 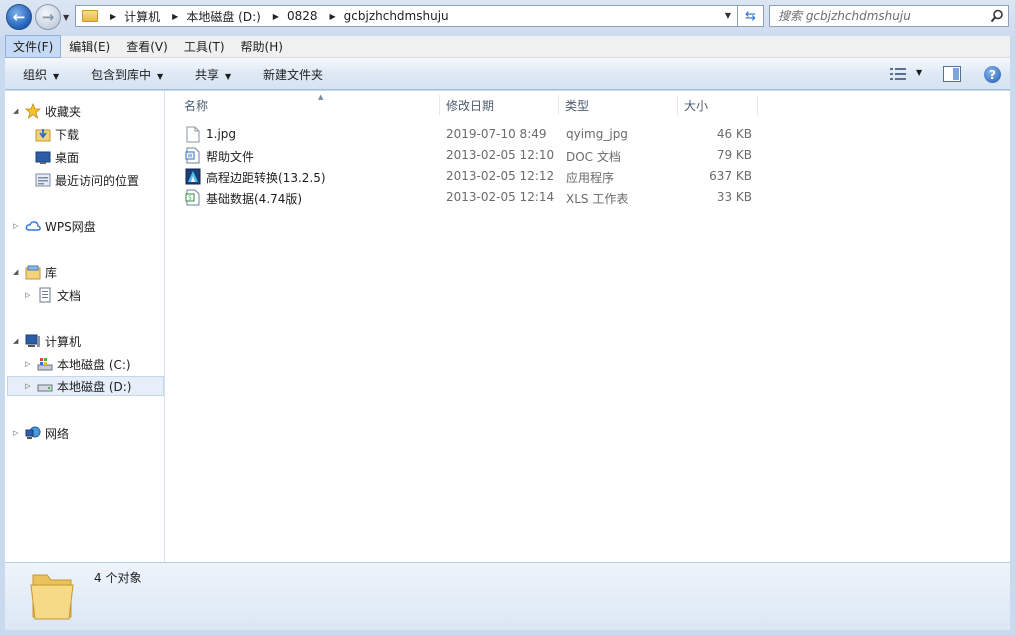 I want to click on menu-bar: 文件(F) 编辑(E) 查看(V) 工具(T) 帮助(H), so click(x=507, y=46).